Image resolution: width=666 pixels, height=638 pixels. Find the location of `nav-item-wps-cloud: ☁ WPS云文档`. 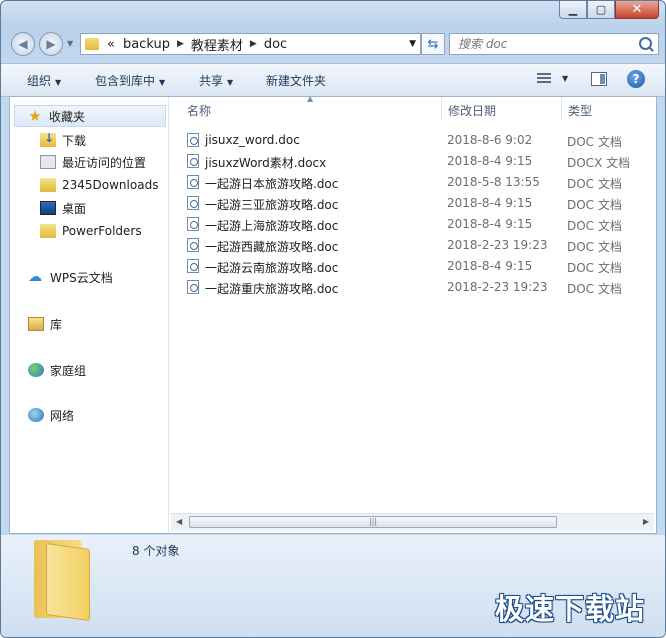

nav-item-wps-cloud: ☁ WPS云文档 is located at coordinates (70, 277).